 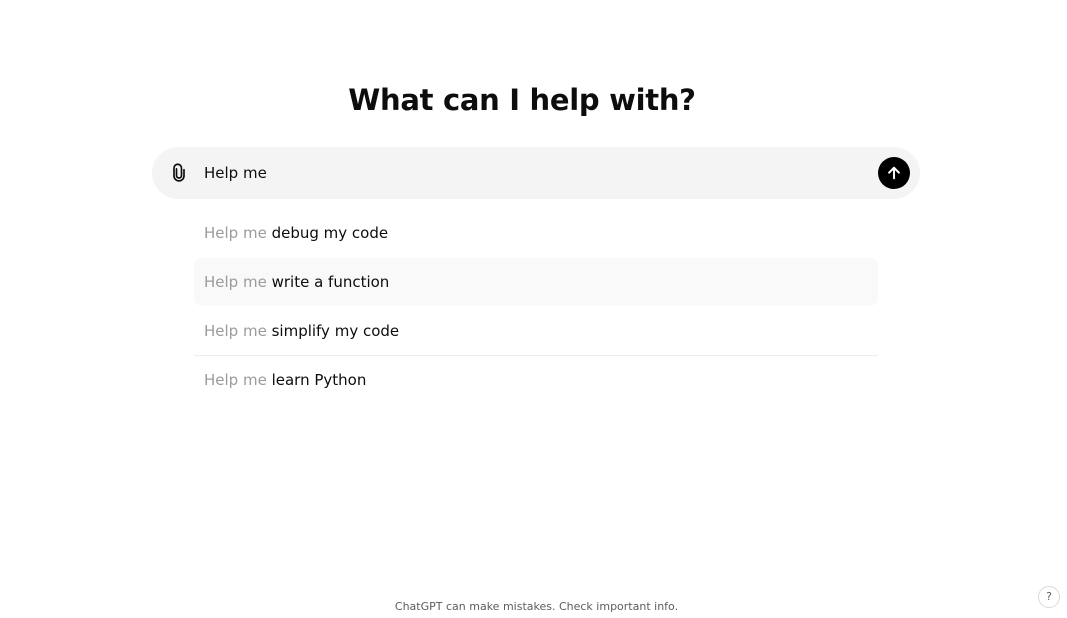 I want to click on page-title: What can I help with?, so click(x=522, y=100).